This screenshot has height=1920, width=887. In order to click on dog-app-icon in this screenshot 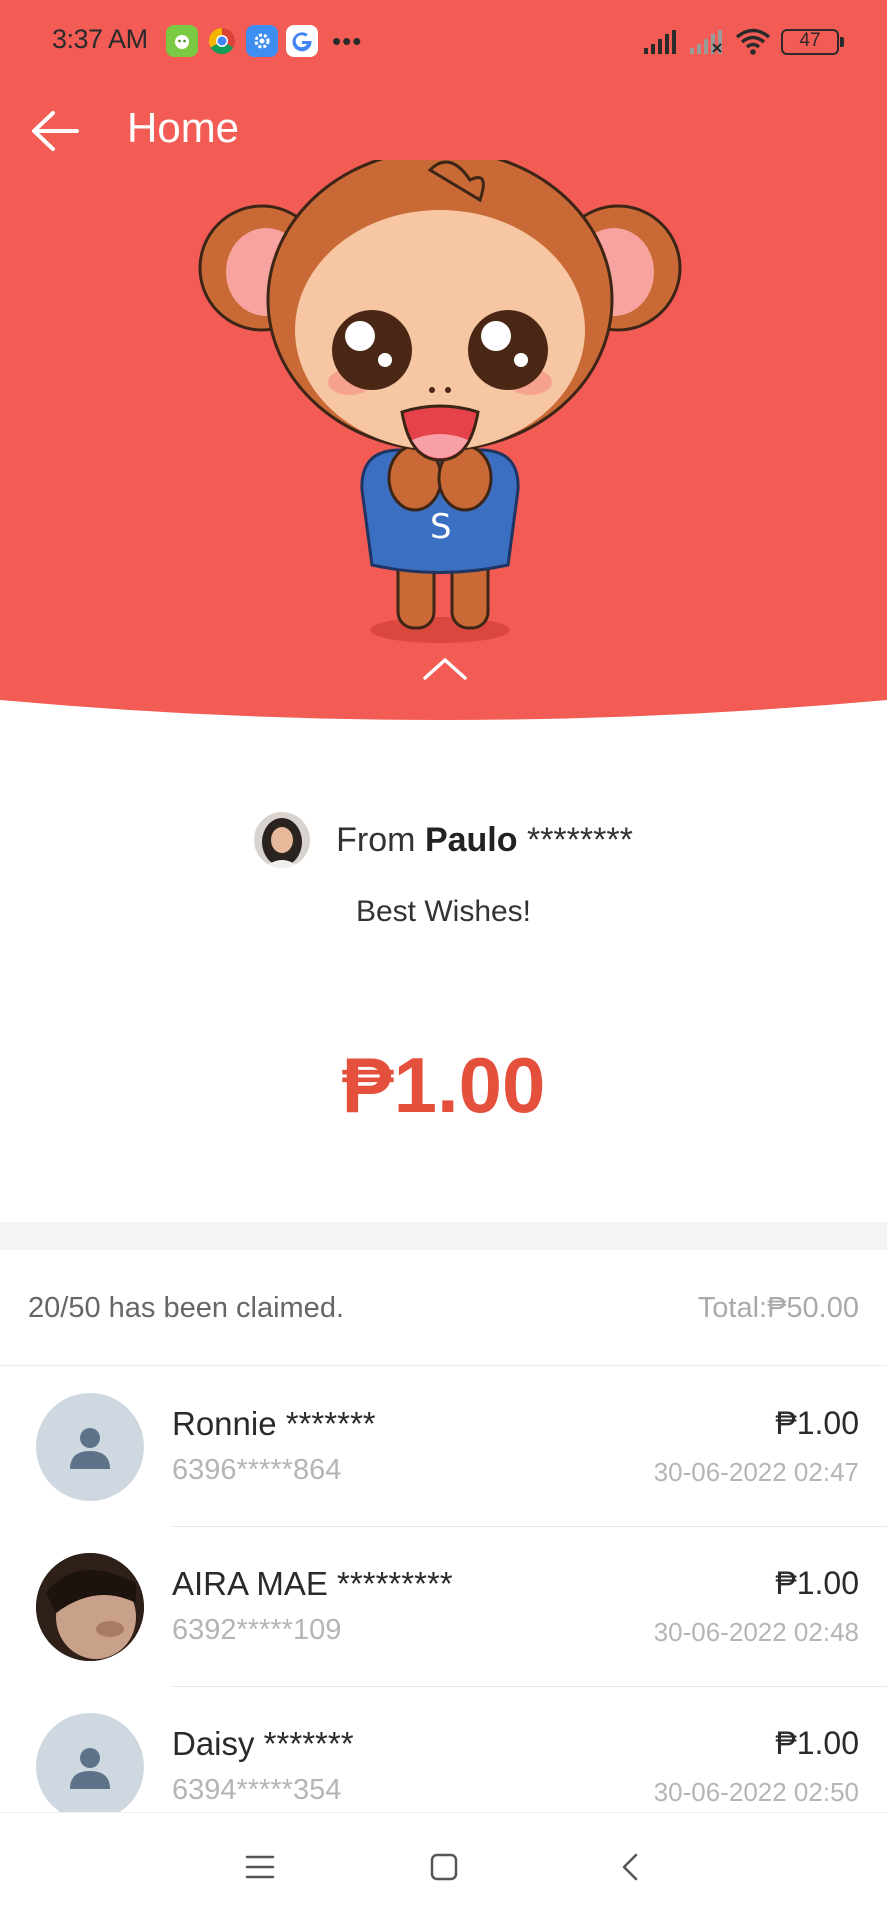, I will do `click(182, 41)`.